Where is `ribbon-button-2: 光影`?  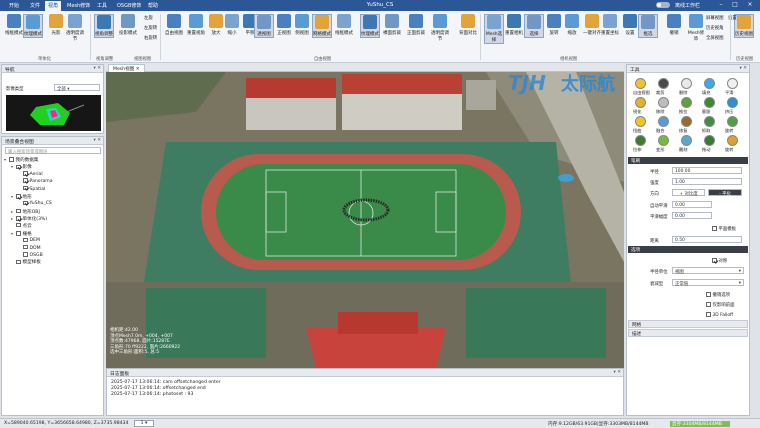 ribbon-button-2: 光影 is located at coordinates (56, 25).